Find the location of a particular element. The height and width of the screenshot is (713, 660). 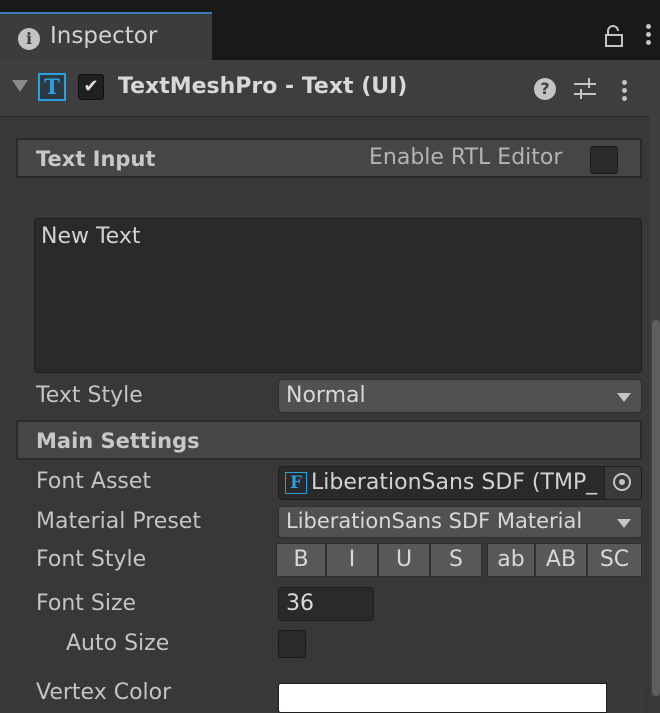

font-style-underline-button: U is located at coordinates (404, 560).